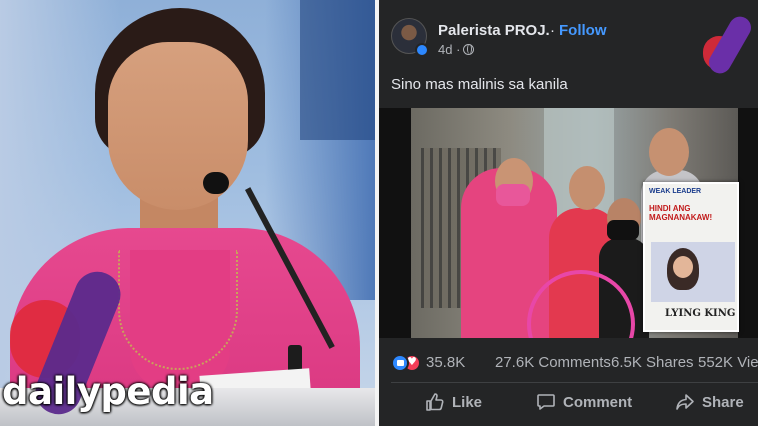 Image resolution: width=758 pixels, height=426 pixels. What do you see at coordinates (685, 402) in the screenshot?
I see `share-icon` at bounding box center [685, 402].